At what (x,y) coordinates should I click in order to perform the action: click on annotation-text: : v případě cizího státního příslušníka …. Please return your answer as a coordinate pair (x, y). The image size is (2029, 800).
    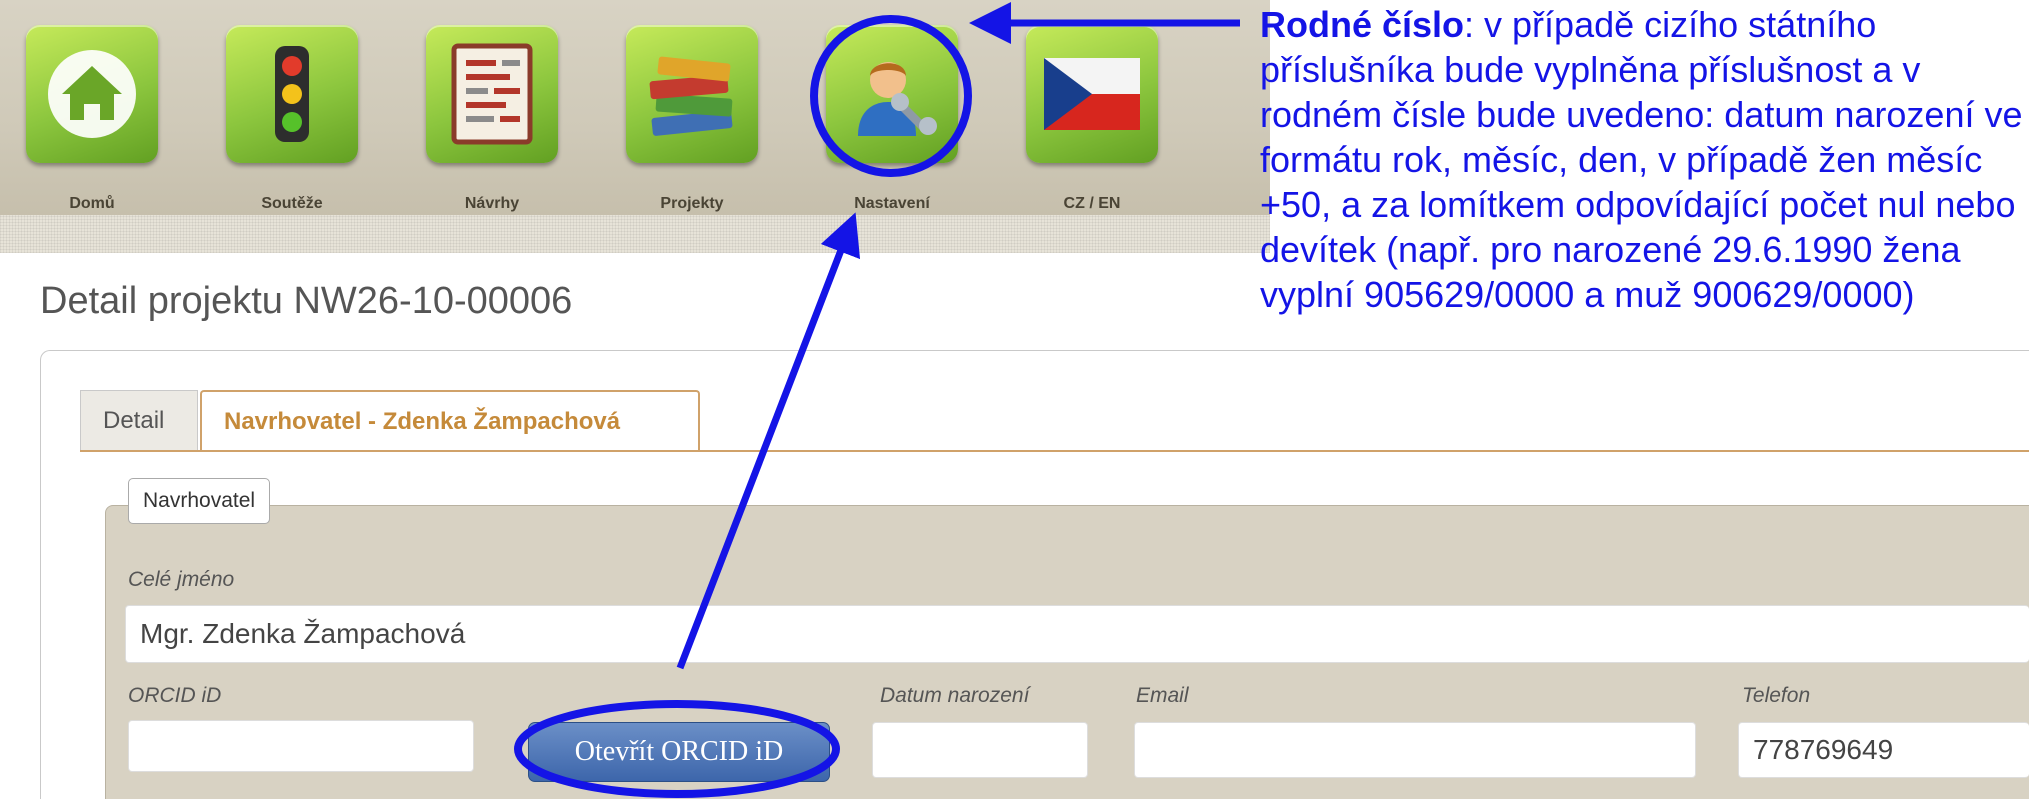
    Looking at the image, I should click on (1641, 159).